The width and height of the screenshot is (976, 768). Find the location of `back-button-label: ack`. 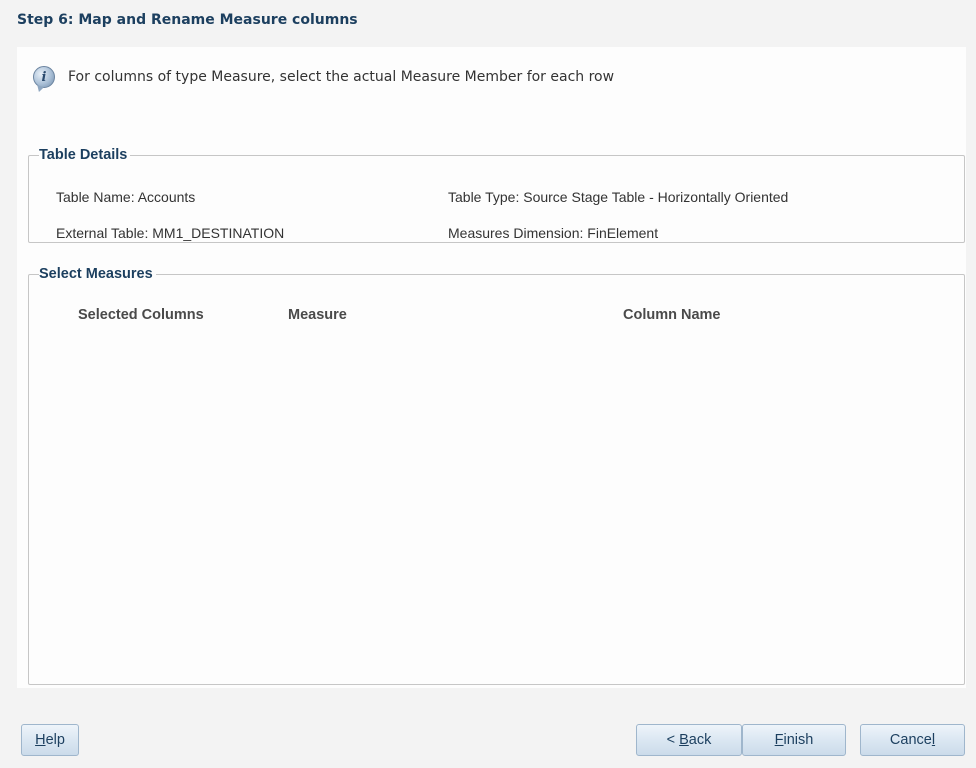

back-button-label: ack is located at coordinates (700, 740).